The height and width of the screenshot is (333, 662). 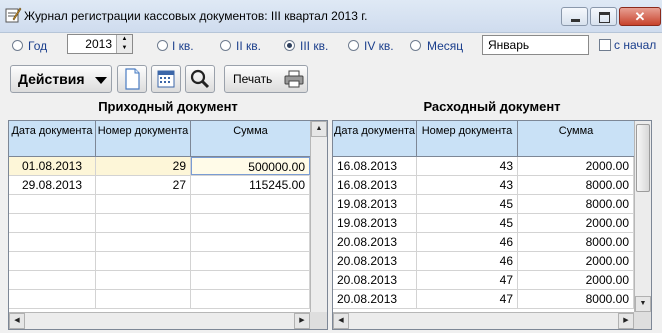 What do you see at coordinates (143, 166) in the screenshot?
I see `cell-number: 29` at bounding box center [143, 166].